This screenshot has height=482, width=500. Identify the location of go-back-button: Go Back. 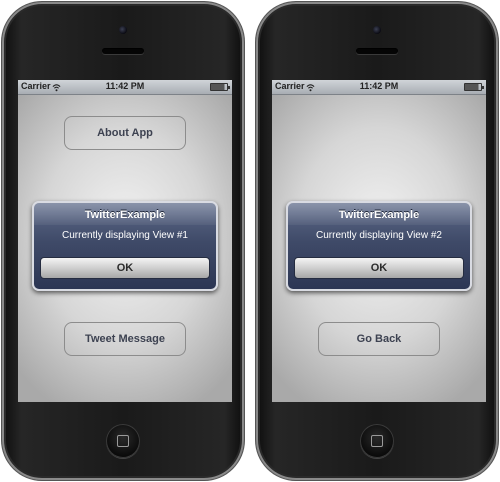
(379, 339).